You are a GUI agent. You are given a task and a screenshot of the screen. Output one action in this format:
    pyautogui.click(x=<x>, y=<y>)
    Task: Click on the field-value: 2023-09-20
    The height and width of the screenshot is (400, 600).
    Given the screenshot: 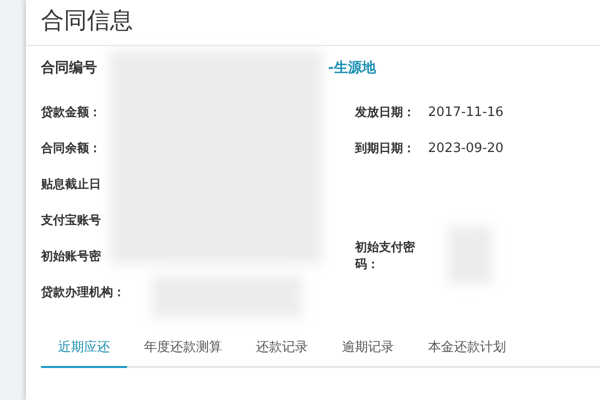 What is the action you would take?
    pyautogui.click(x=466, y=148)
    